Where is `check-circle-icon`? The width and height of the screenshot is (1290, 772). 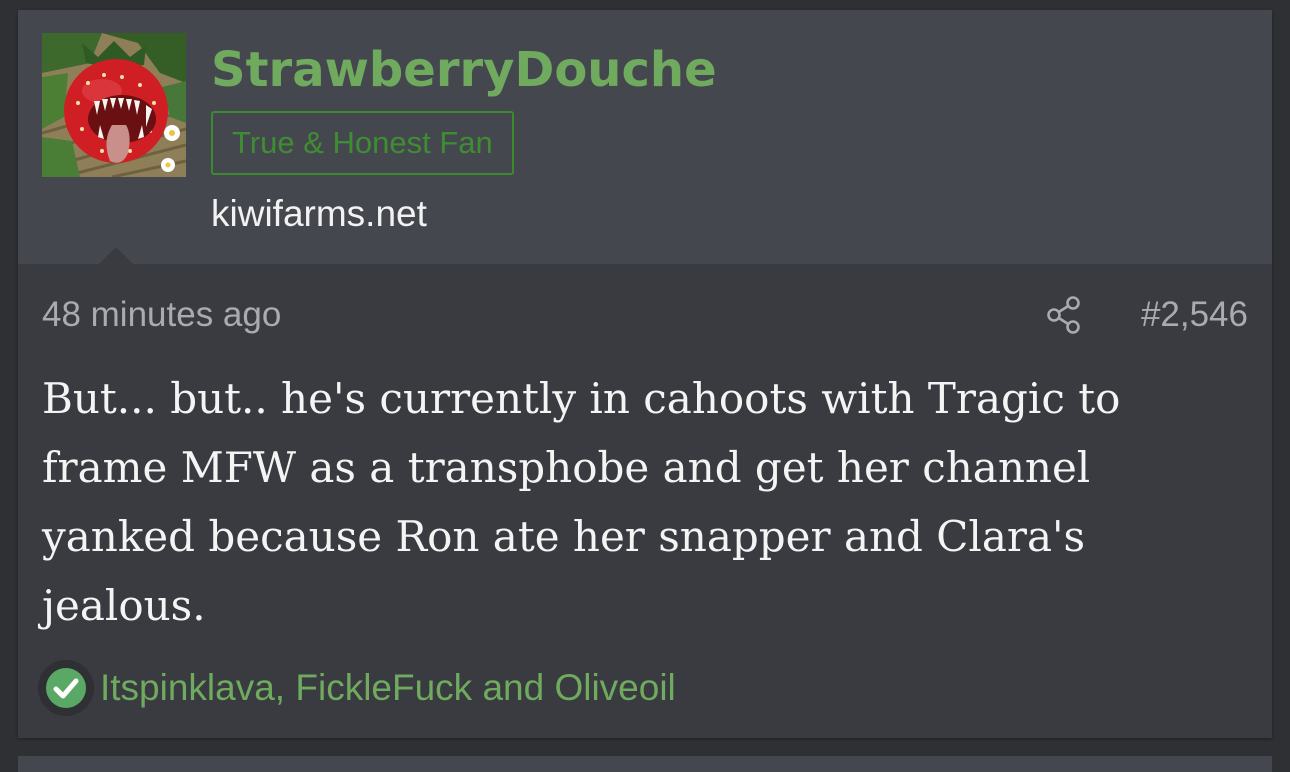 check-circle-icon is located at coordinates (66, 688).